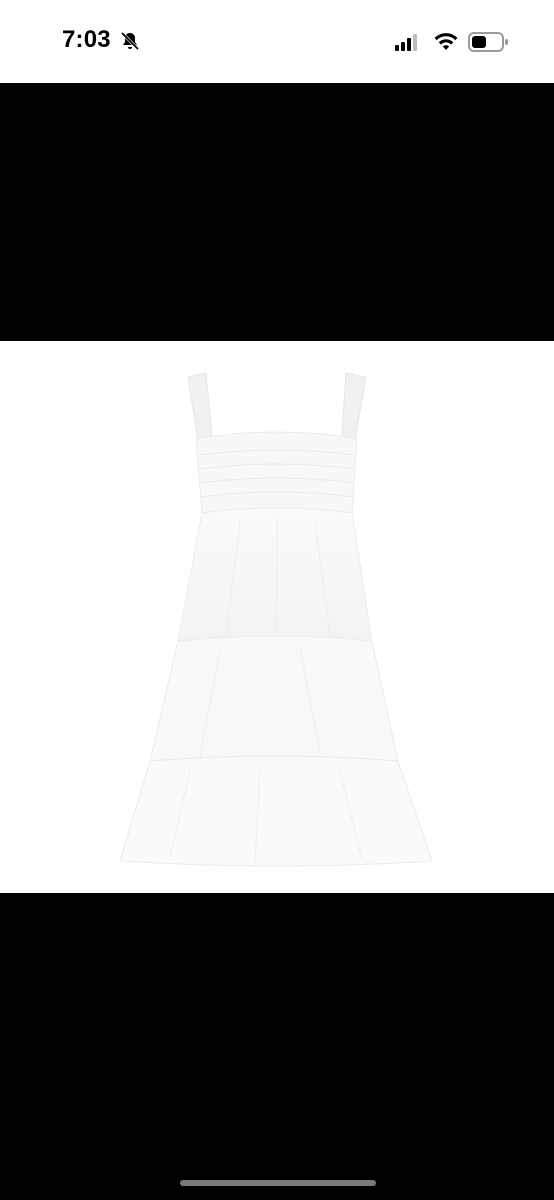 The height and width of the screenshot is (1200, 554). I want to click on bell-slash-icon, so click(130, 41).